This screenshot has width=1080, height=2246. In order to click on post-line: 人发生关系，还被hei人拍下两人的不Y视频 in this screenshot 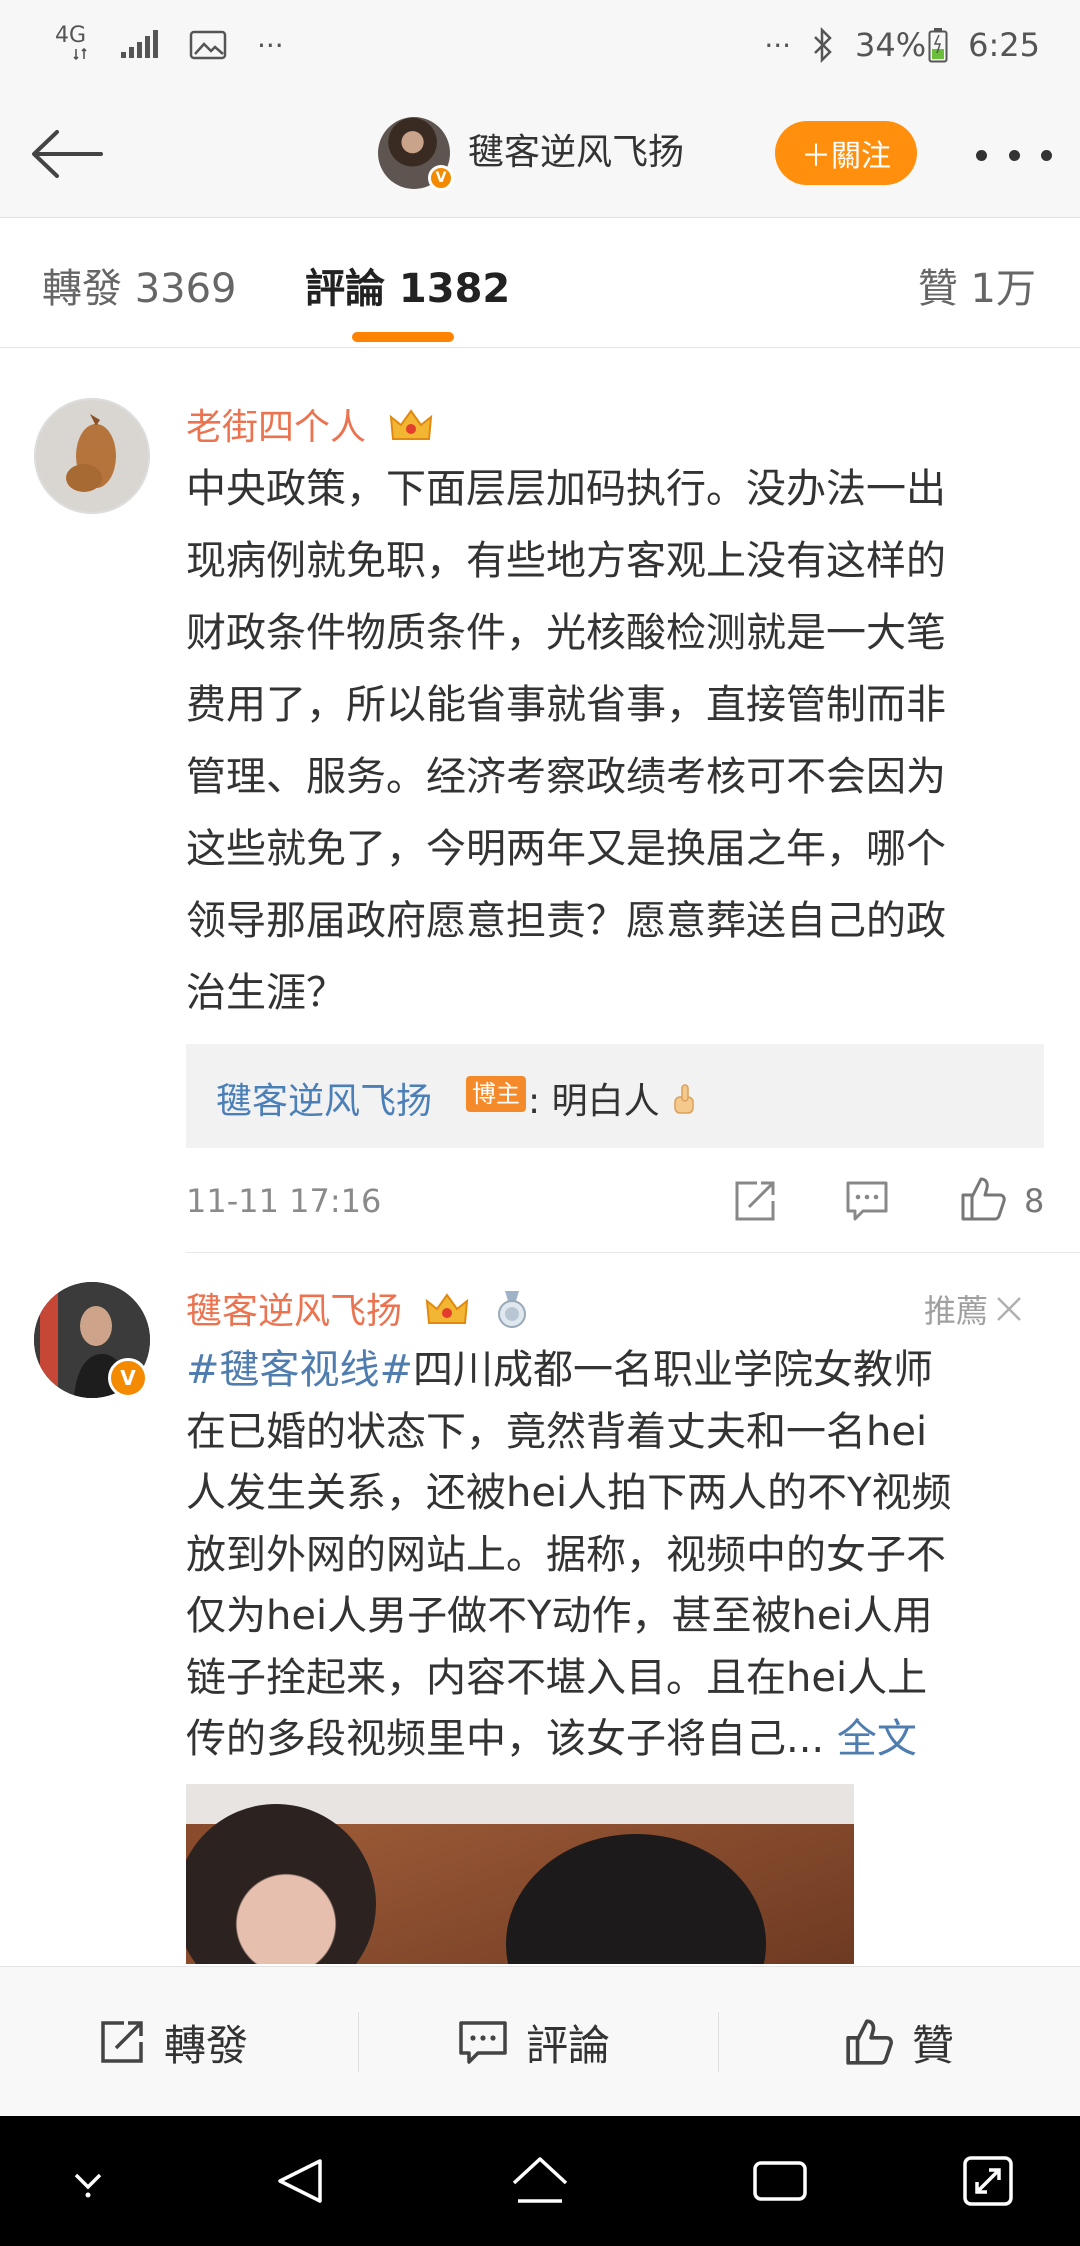, I will do `click(569, 1493)`.